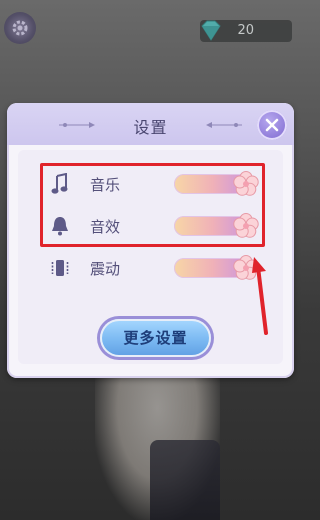 The image size is (320, 520). What do you see at coordinates (224, 125) in the screenshot?
I see `ornament-right-icon` at bounding box center [224, 125].